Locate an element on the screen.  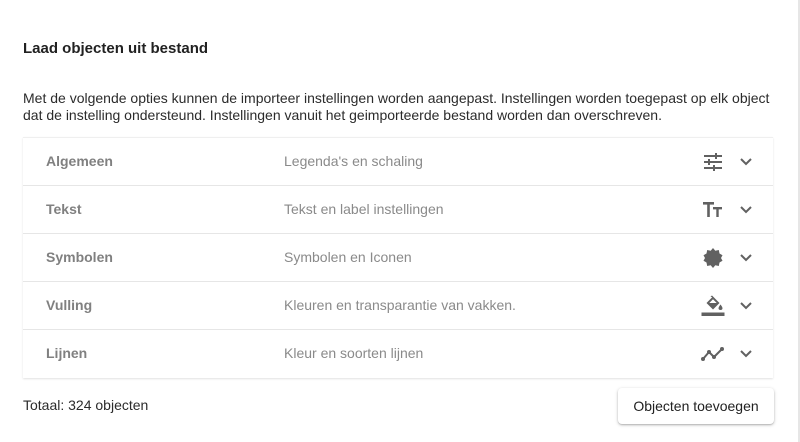
text-fields-icon is located at coordinates (712, 209).